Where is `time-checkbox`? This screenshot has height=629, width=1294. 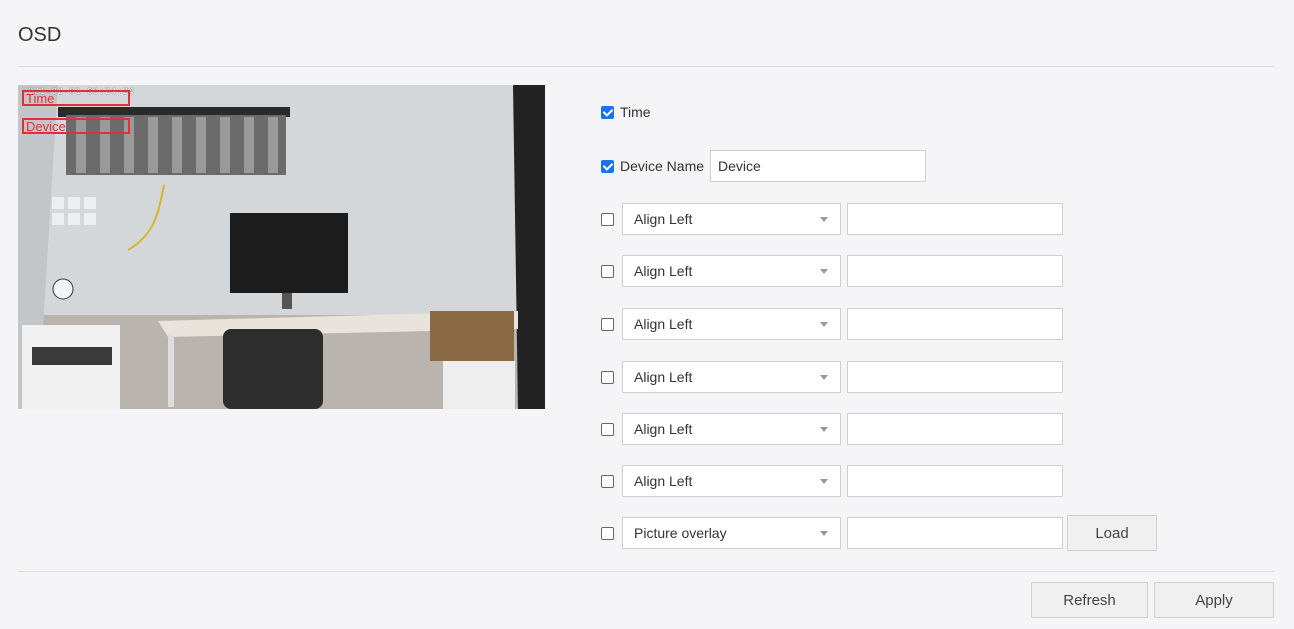
time-checkbox is located at coordinates (607, 112).